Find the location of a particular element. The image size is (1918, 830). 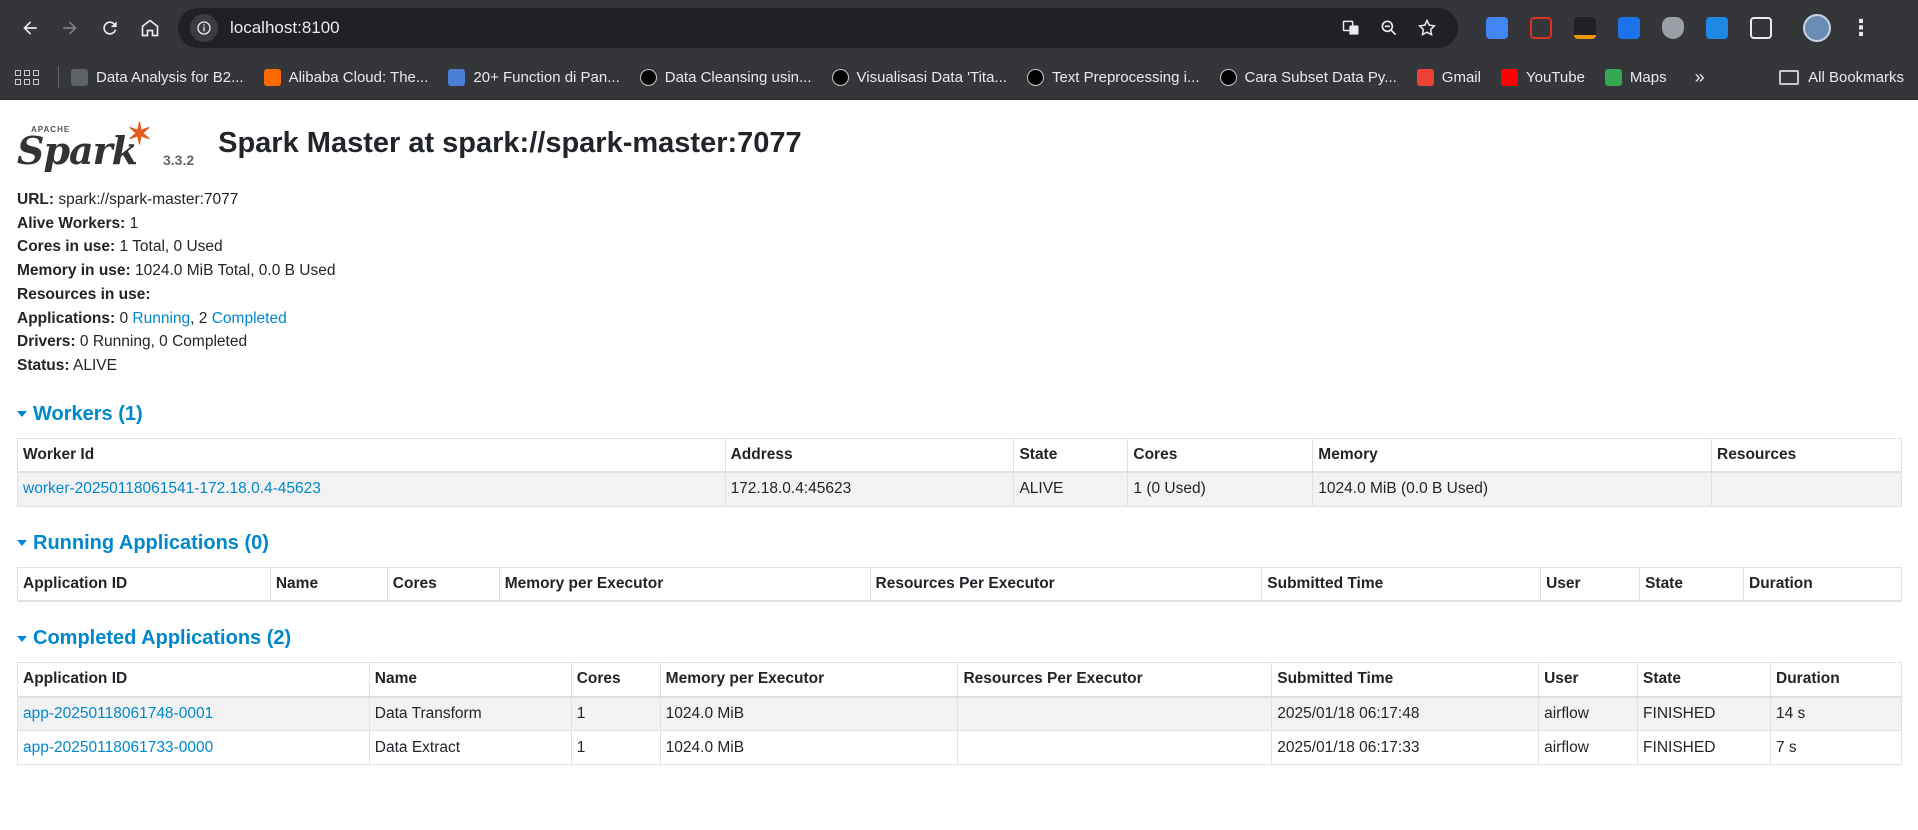

completed-apps-column-header: Submitted Time is located at coordinates (1405, 680).